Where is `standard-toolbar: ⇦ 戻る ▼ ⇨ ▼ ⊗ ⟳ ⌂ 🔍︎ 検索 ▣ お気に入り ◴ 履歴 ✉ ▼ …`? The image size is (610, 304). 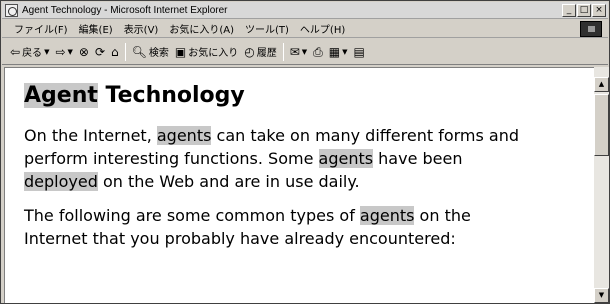 standard-toolbar: ⇦ 戻る ▼ ⇨ ▼ ⊗ ⟳ ⌂ 🔍︎ 検索 ▣ お気に入り ◴ 履歴 ✉ ▼ … is located at coordinates (305, 52).